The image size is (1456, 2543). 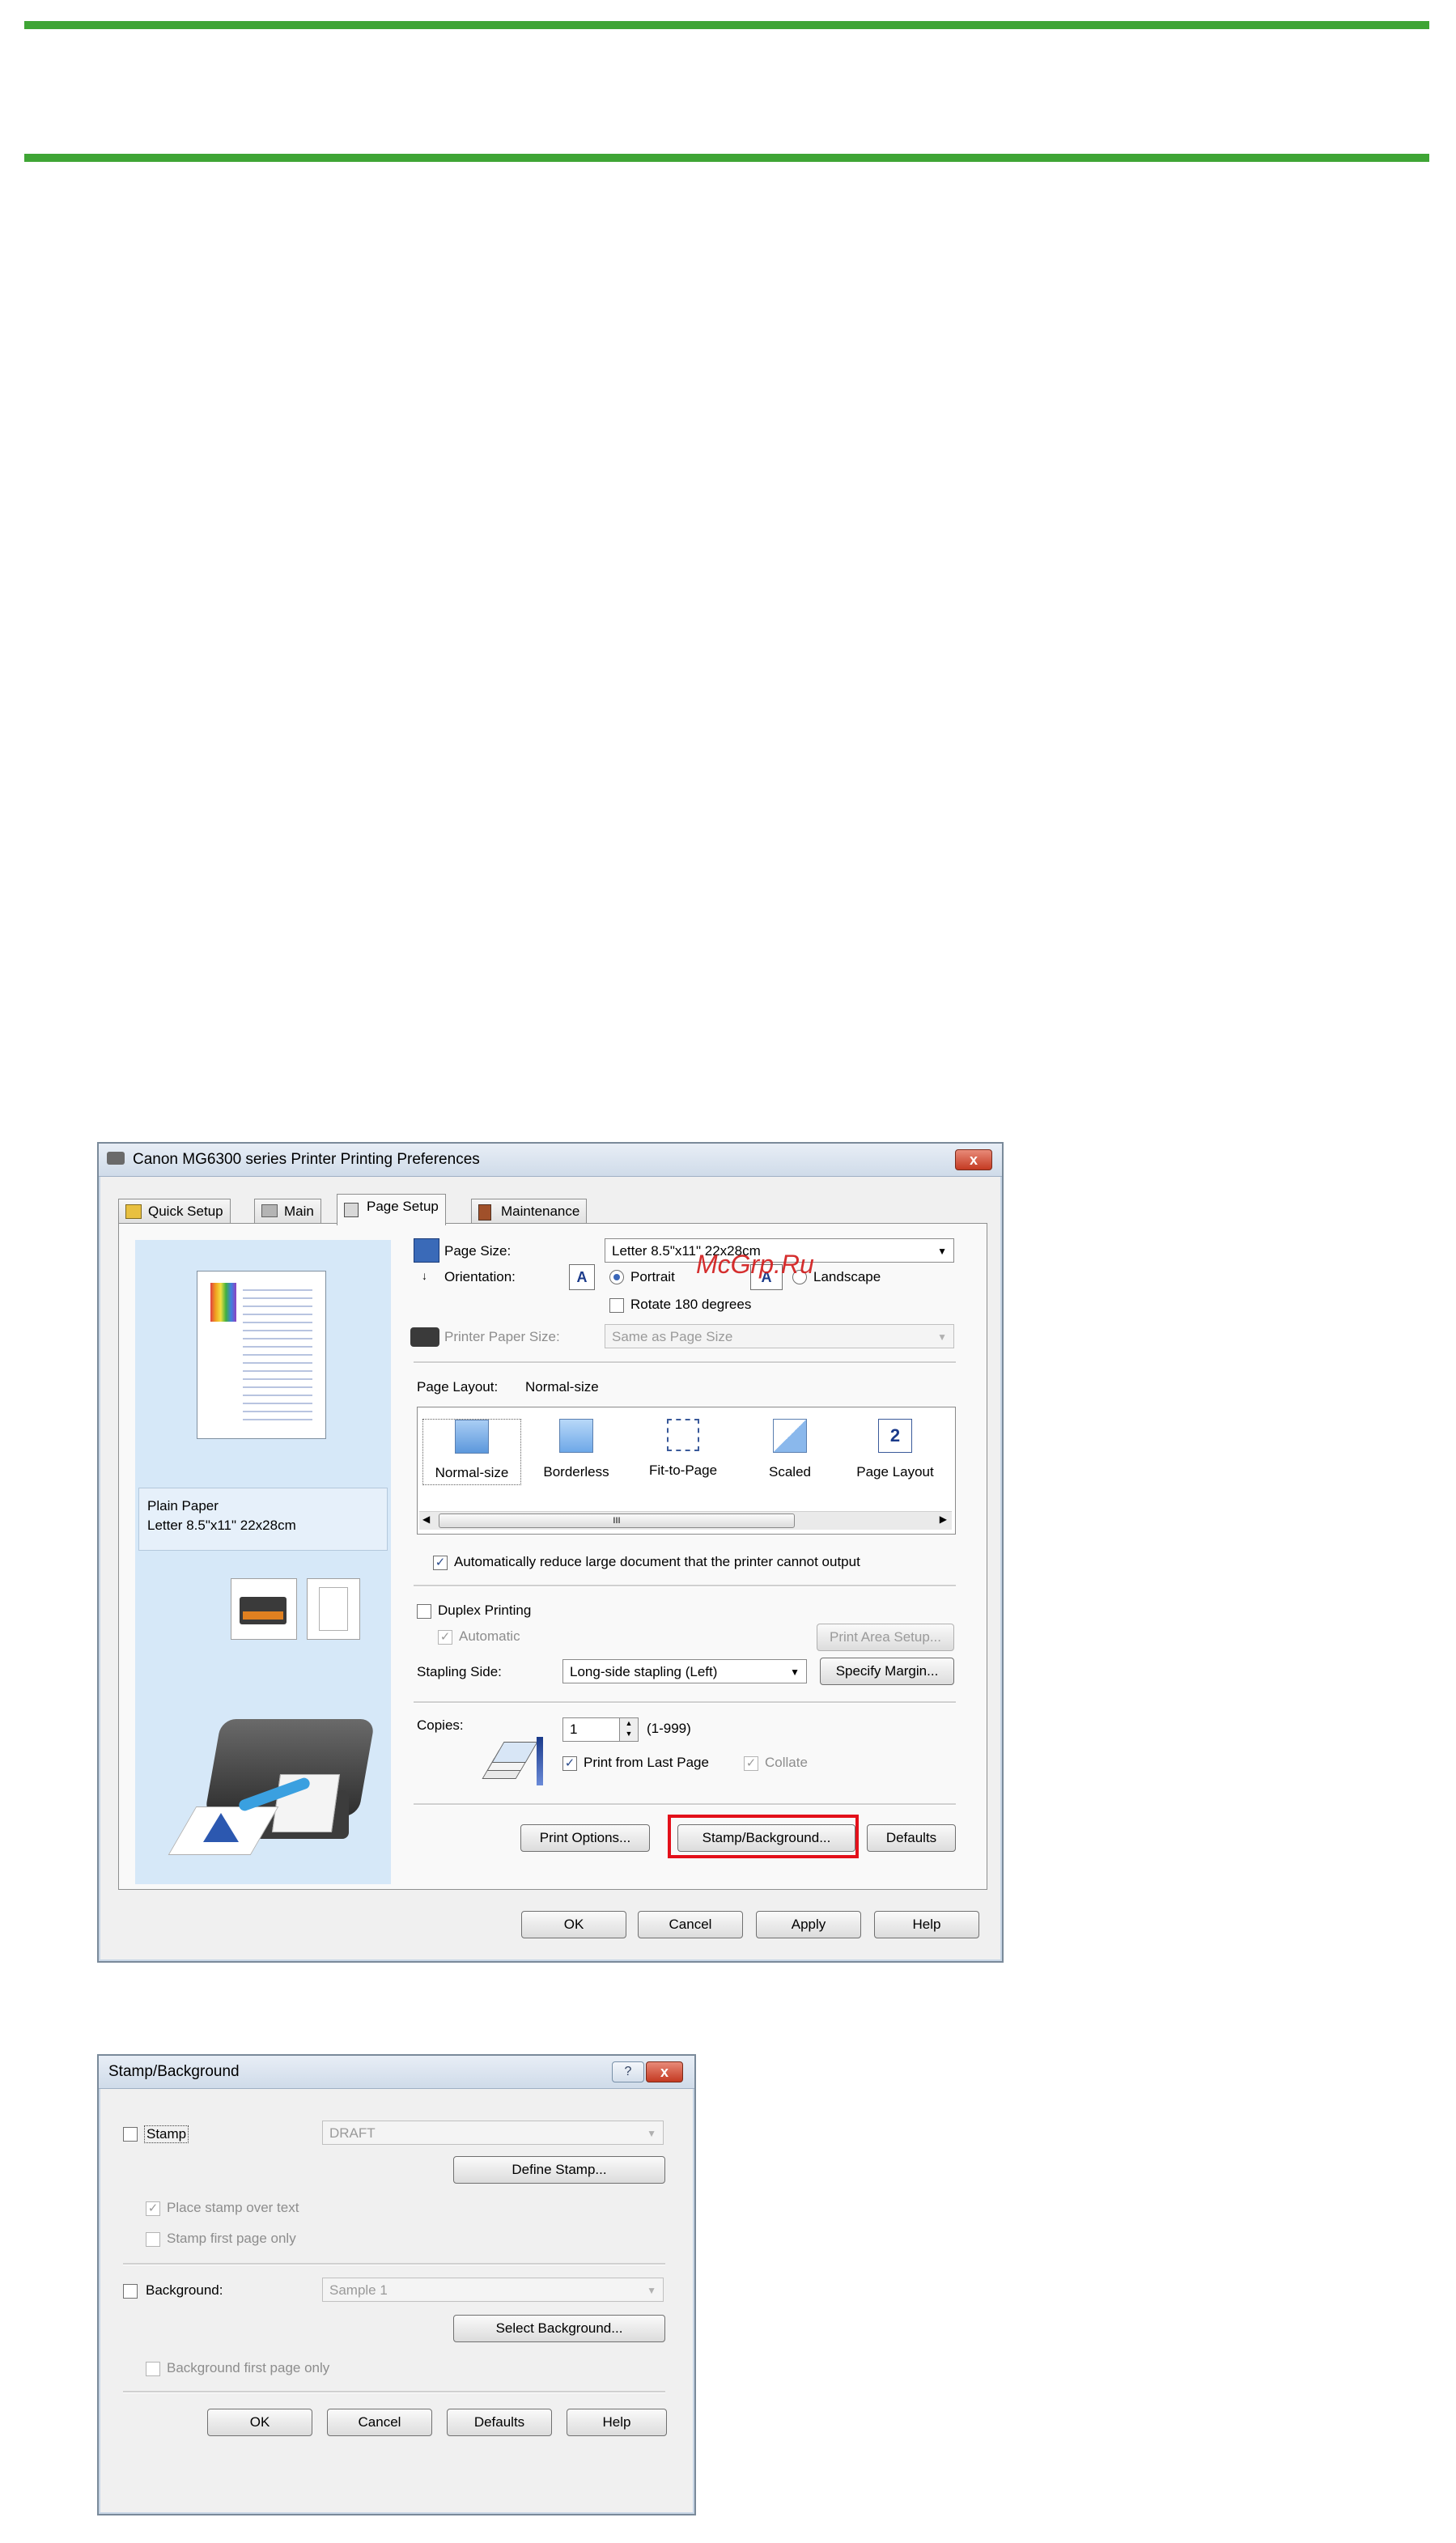 I want to click on copies-label: Copies:, so click(x=440, y=1725).